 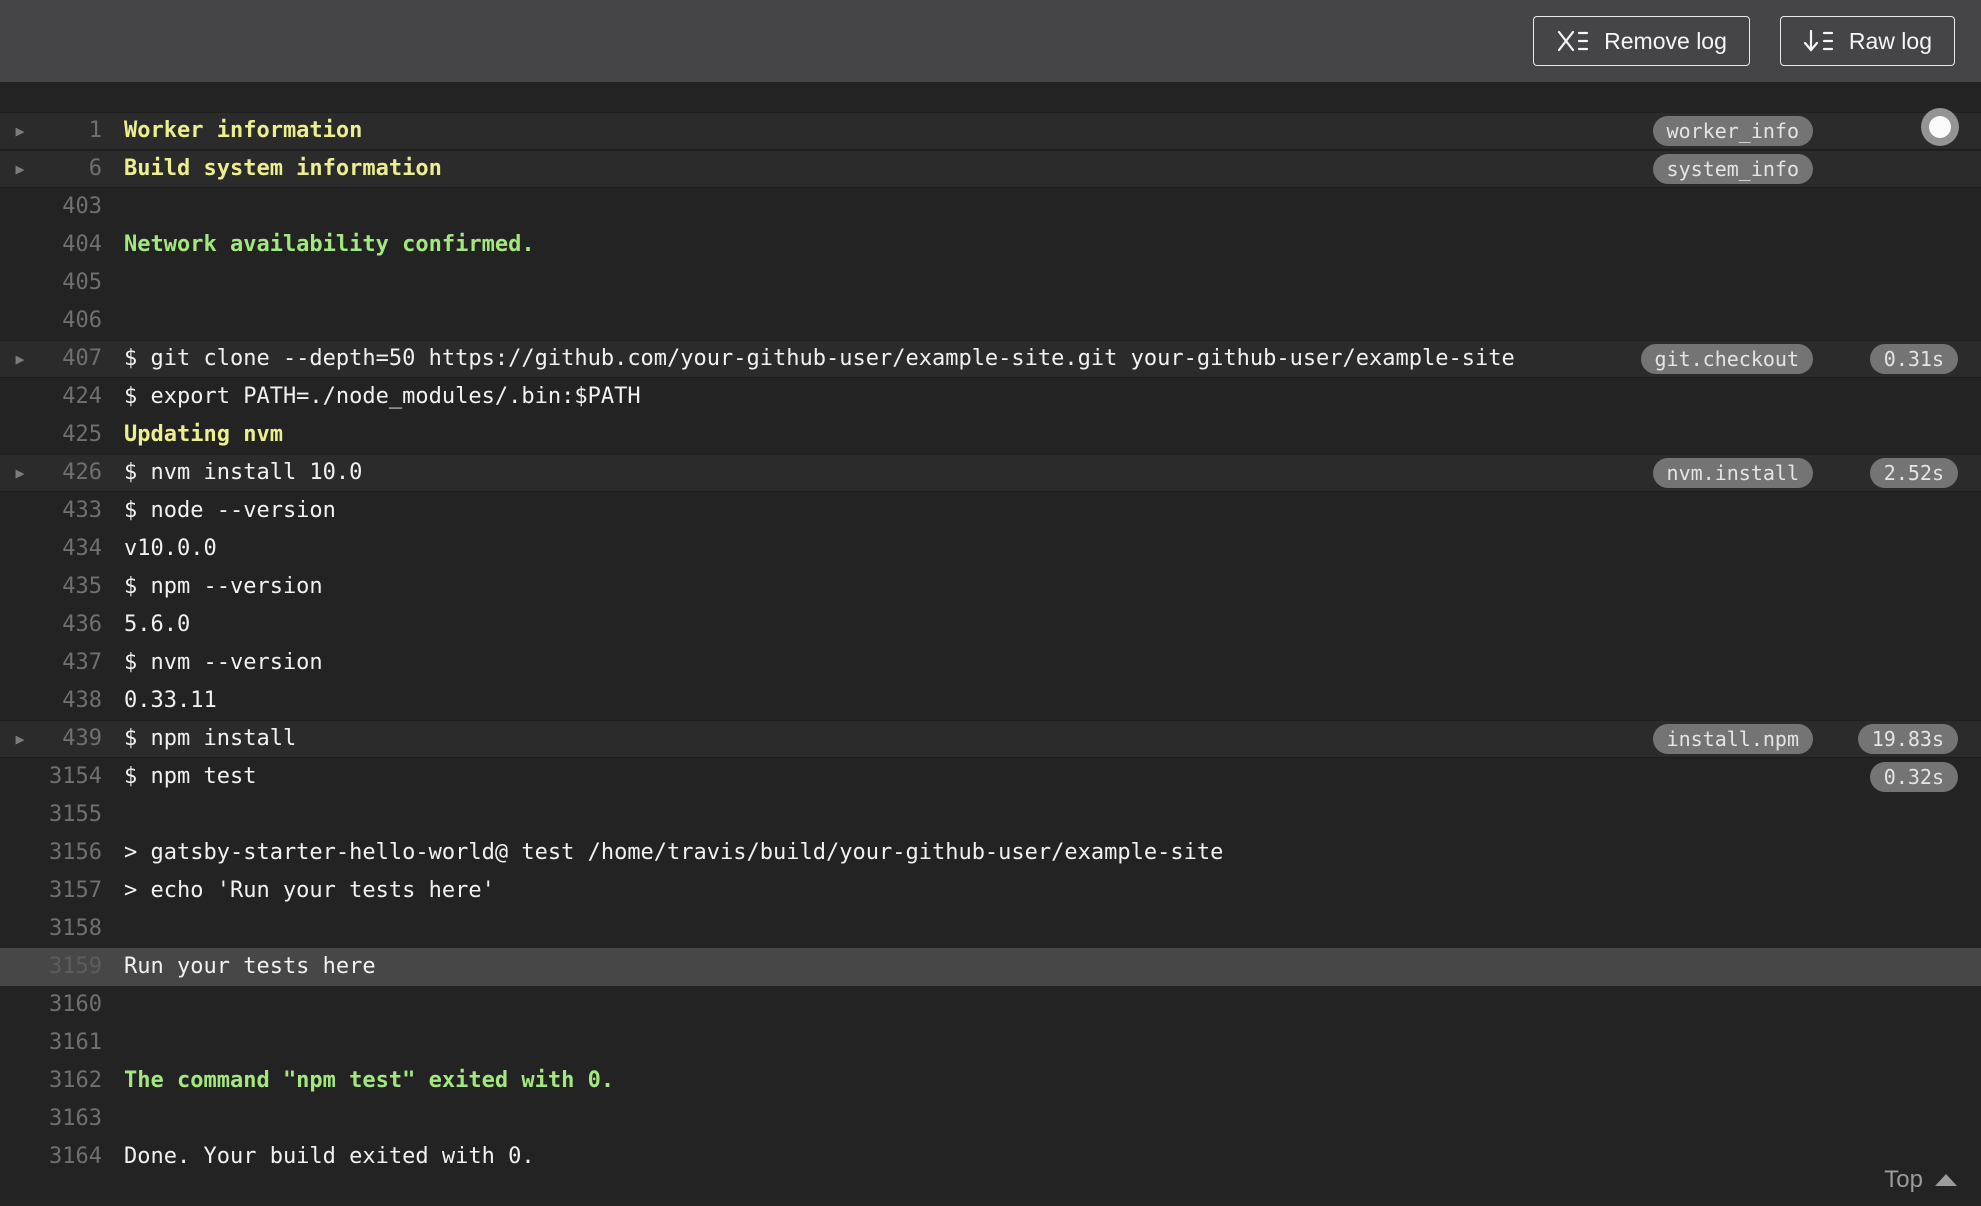 I want to click on line-number: 434, so click(x=71, y=549).